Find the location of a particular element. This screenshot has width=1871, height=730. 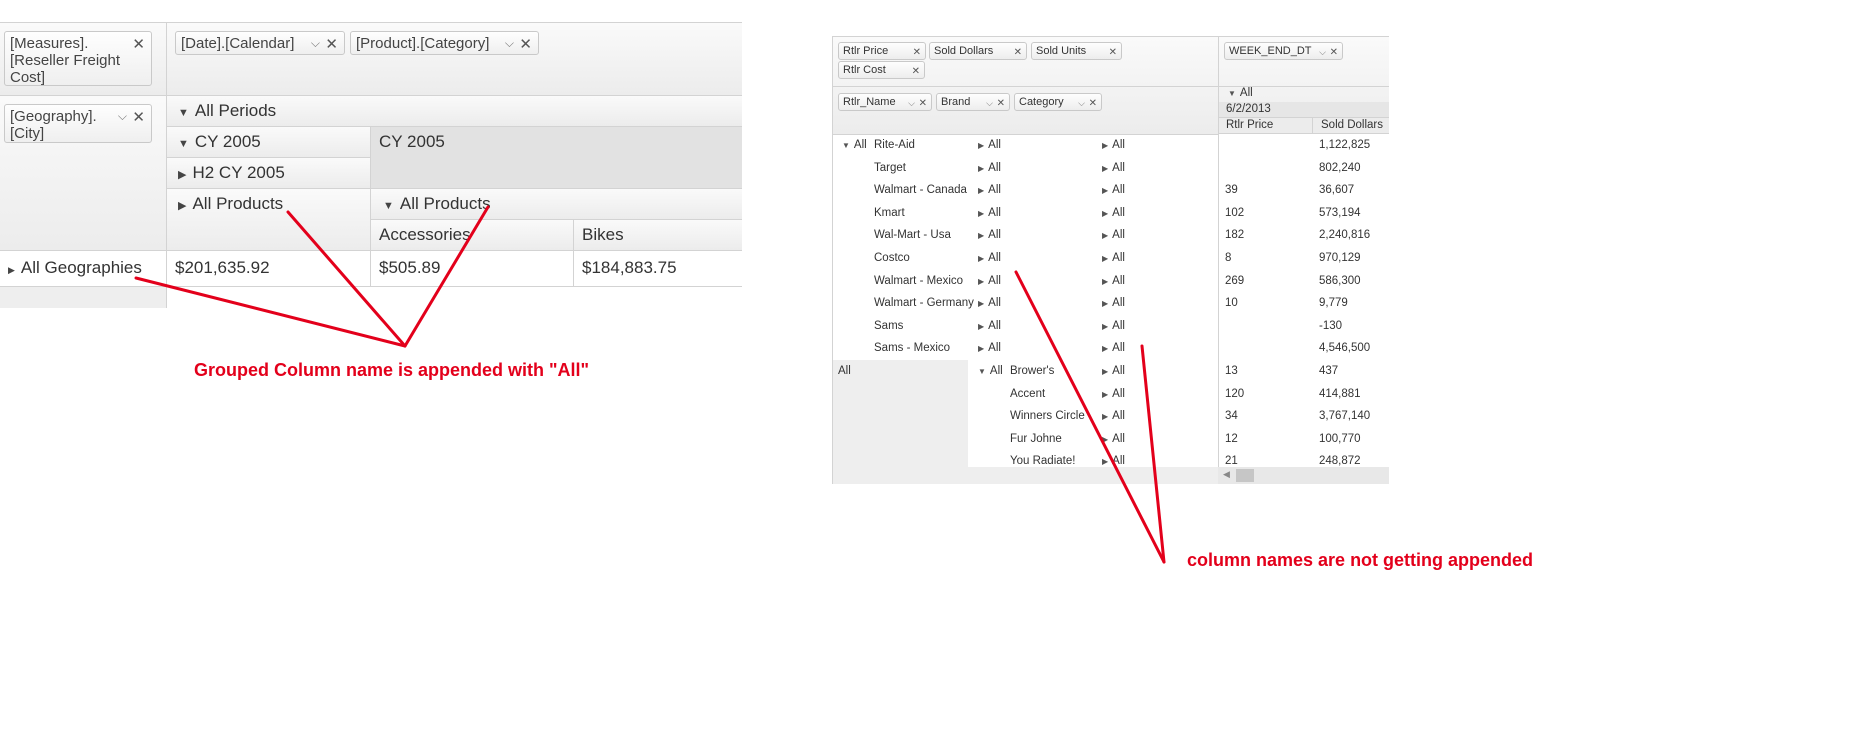

right-annotation-note: column names are not getting appended is located at coordinates (1360, 560).